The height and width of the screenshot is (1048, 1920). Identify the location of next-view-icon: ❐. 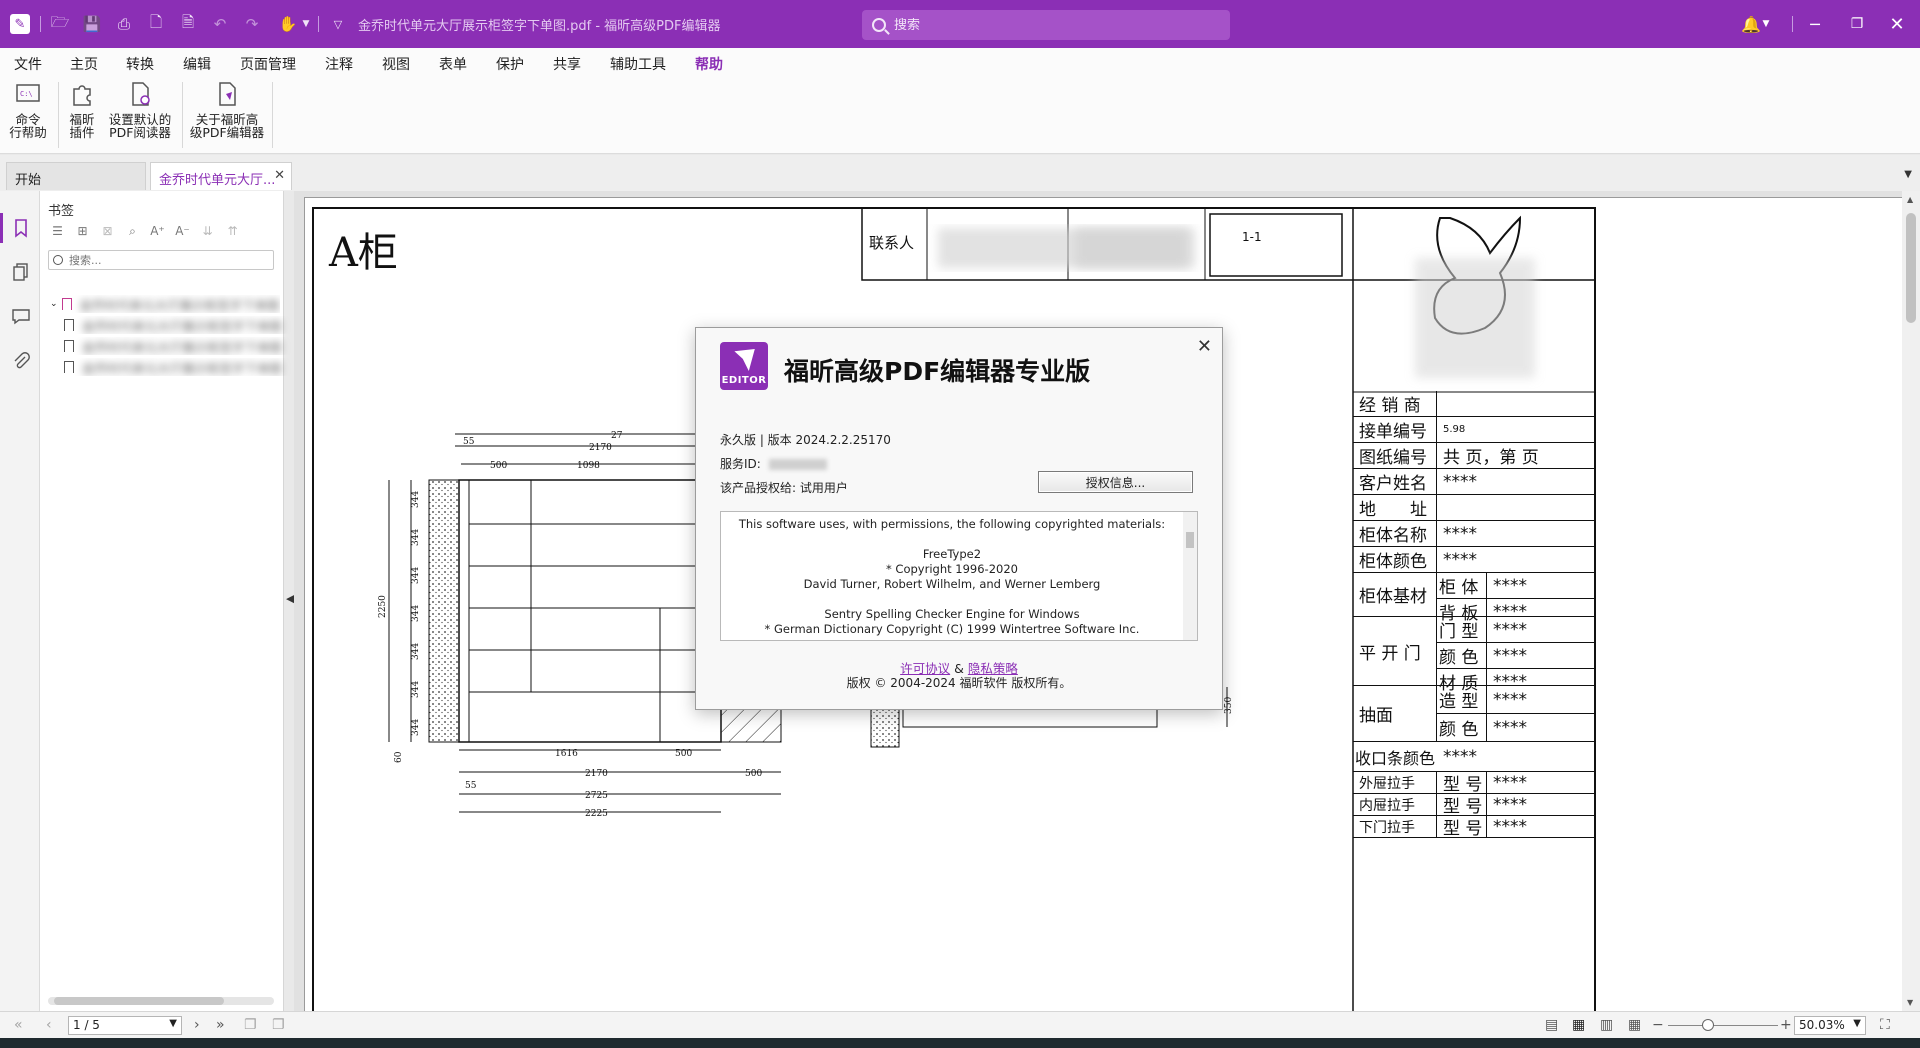
(278, 1025).